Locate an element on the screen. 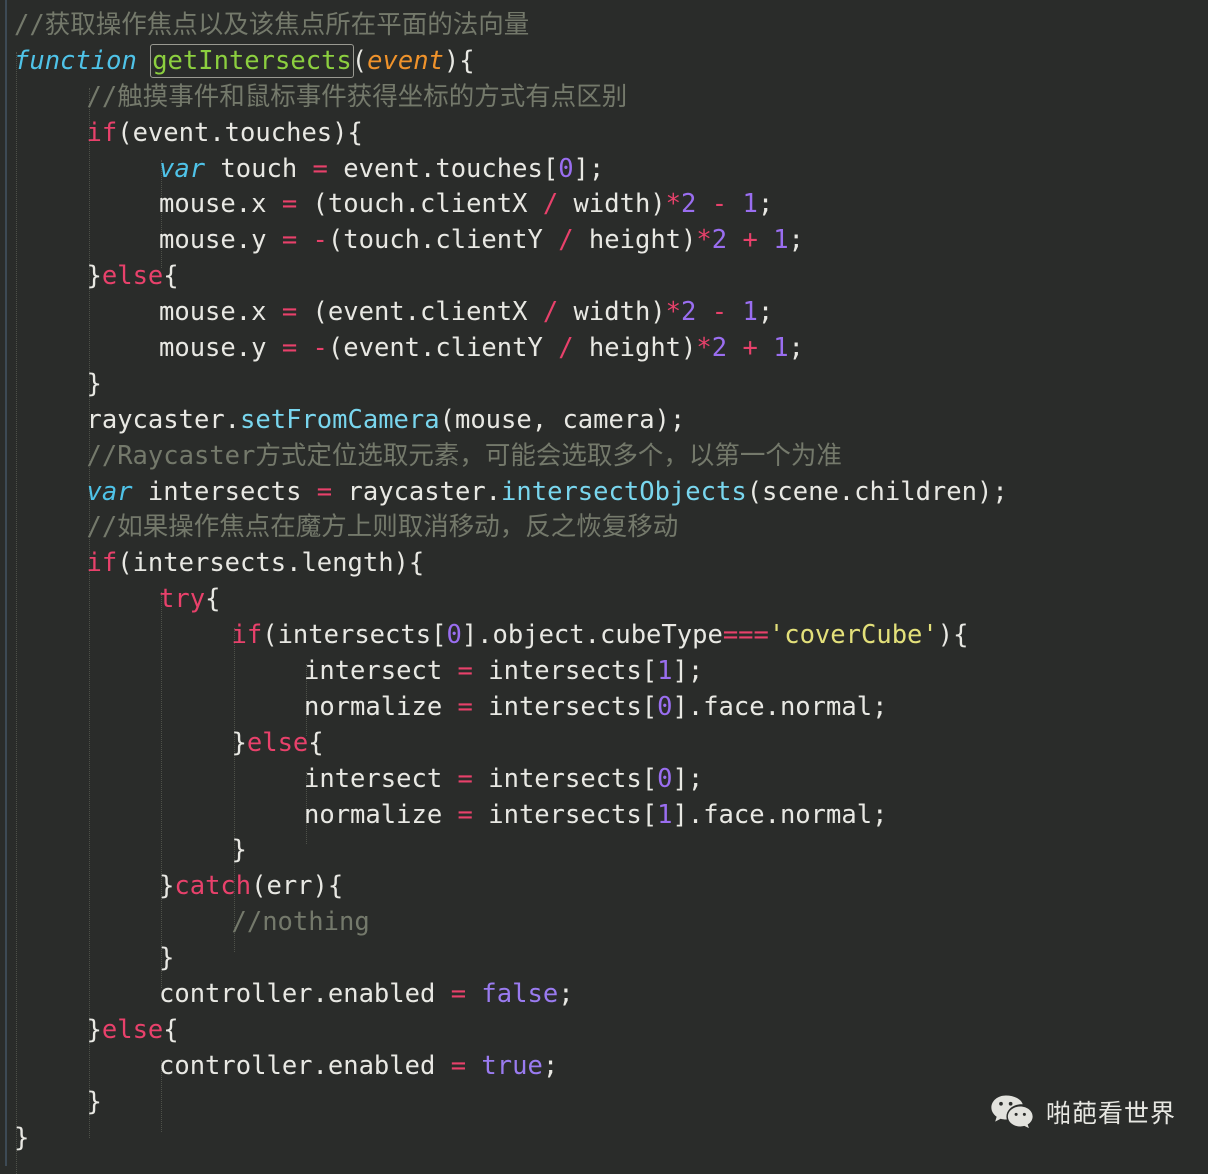  token-plain: mouse.x is located at coordinates (220, 204).